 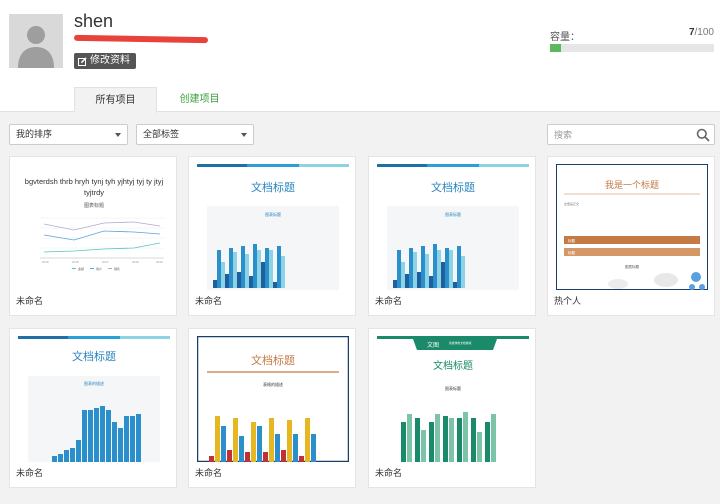 What do you see at coordinates (75, 262) in the screenshot?
I see `svg-text: 2016` at bounding box center [75, 262].